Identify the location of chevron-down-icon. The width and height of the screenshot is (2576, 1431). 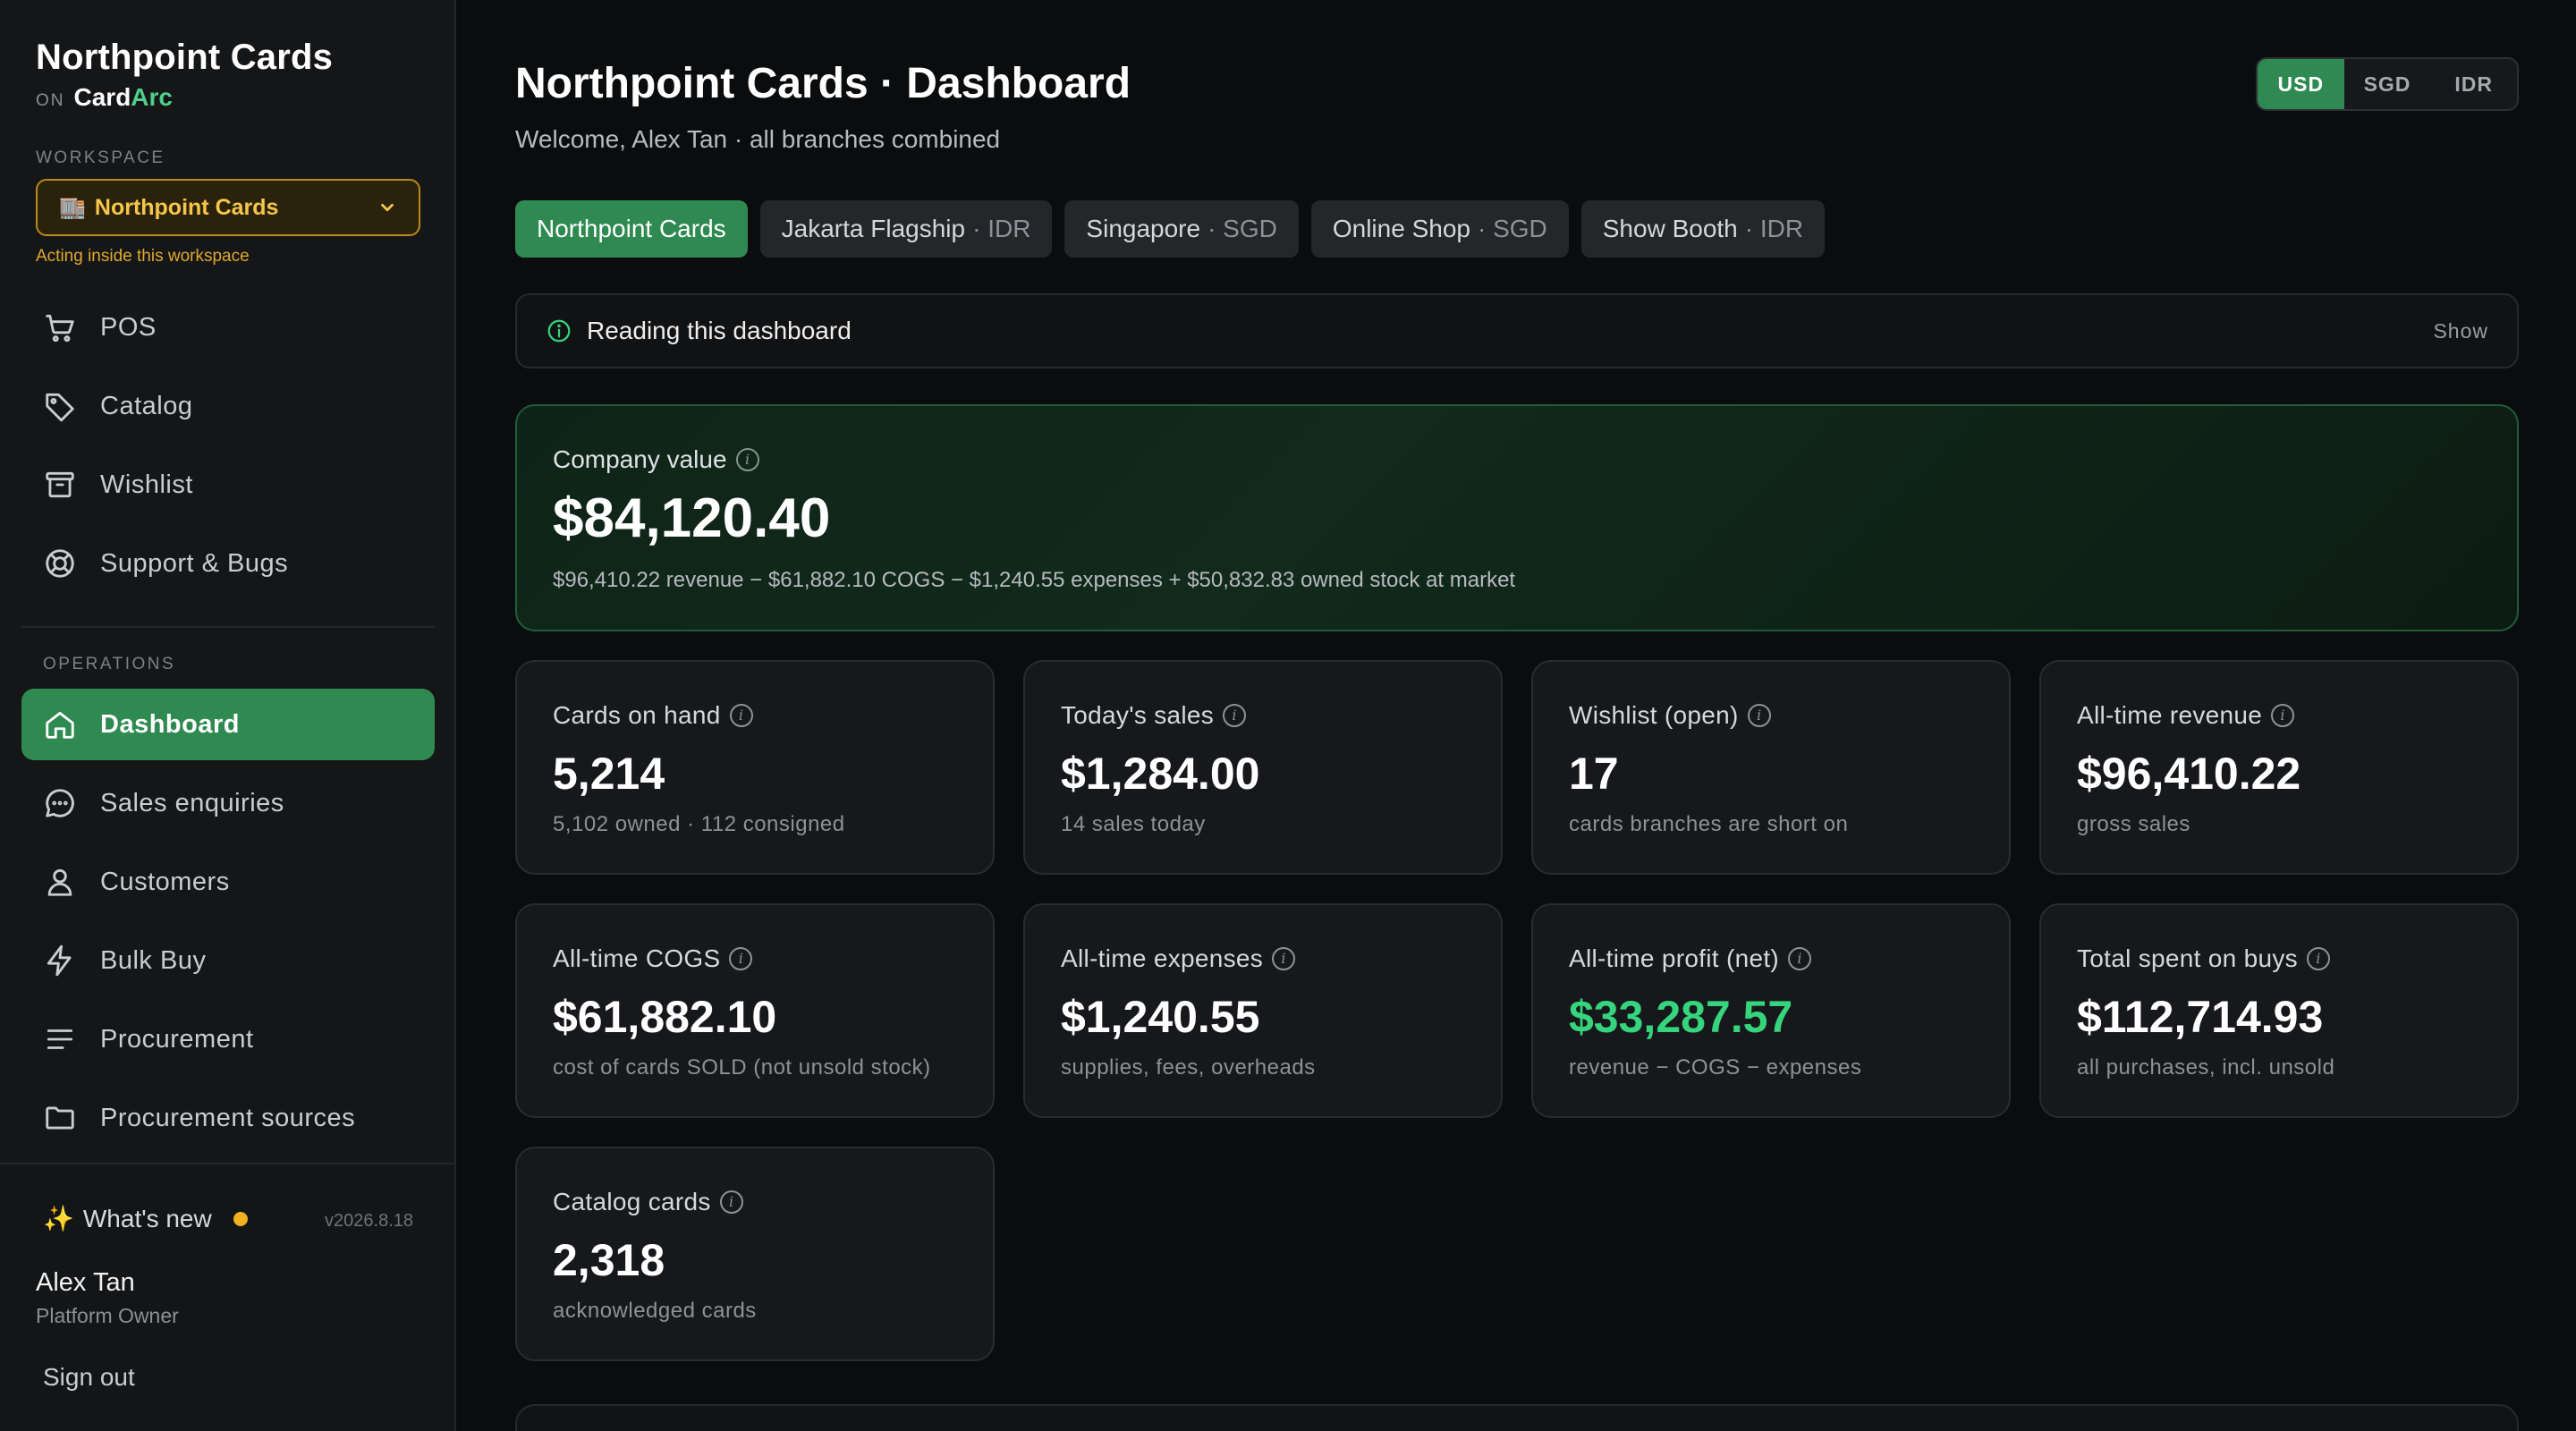
(387, 208).